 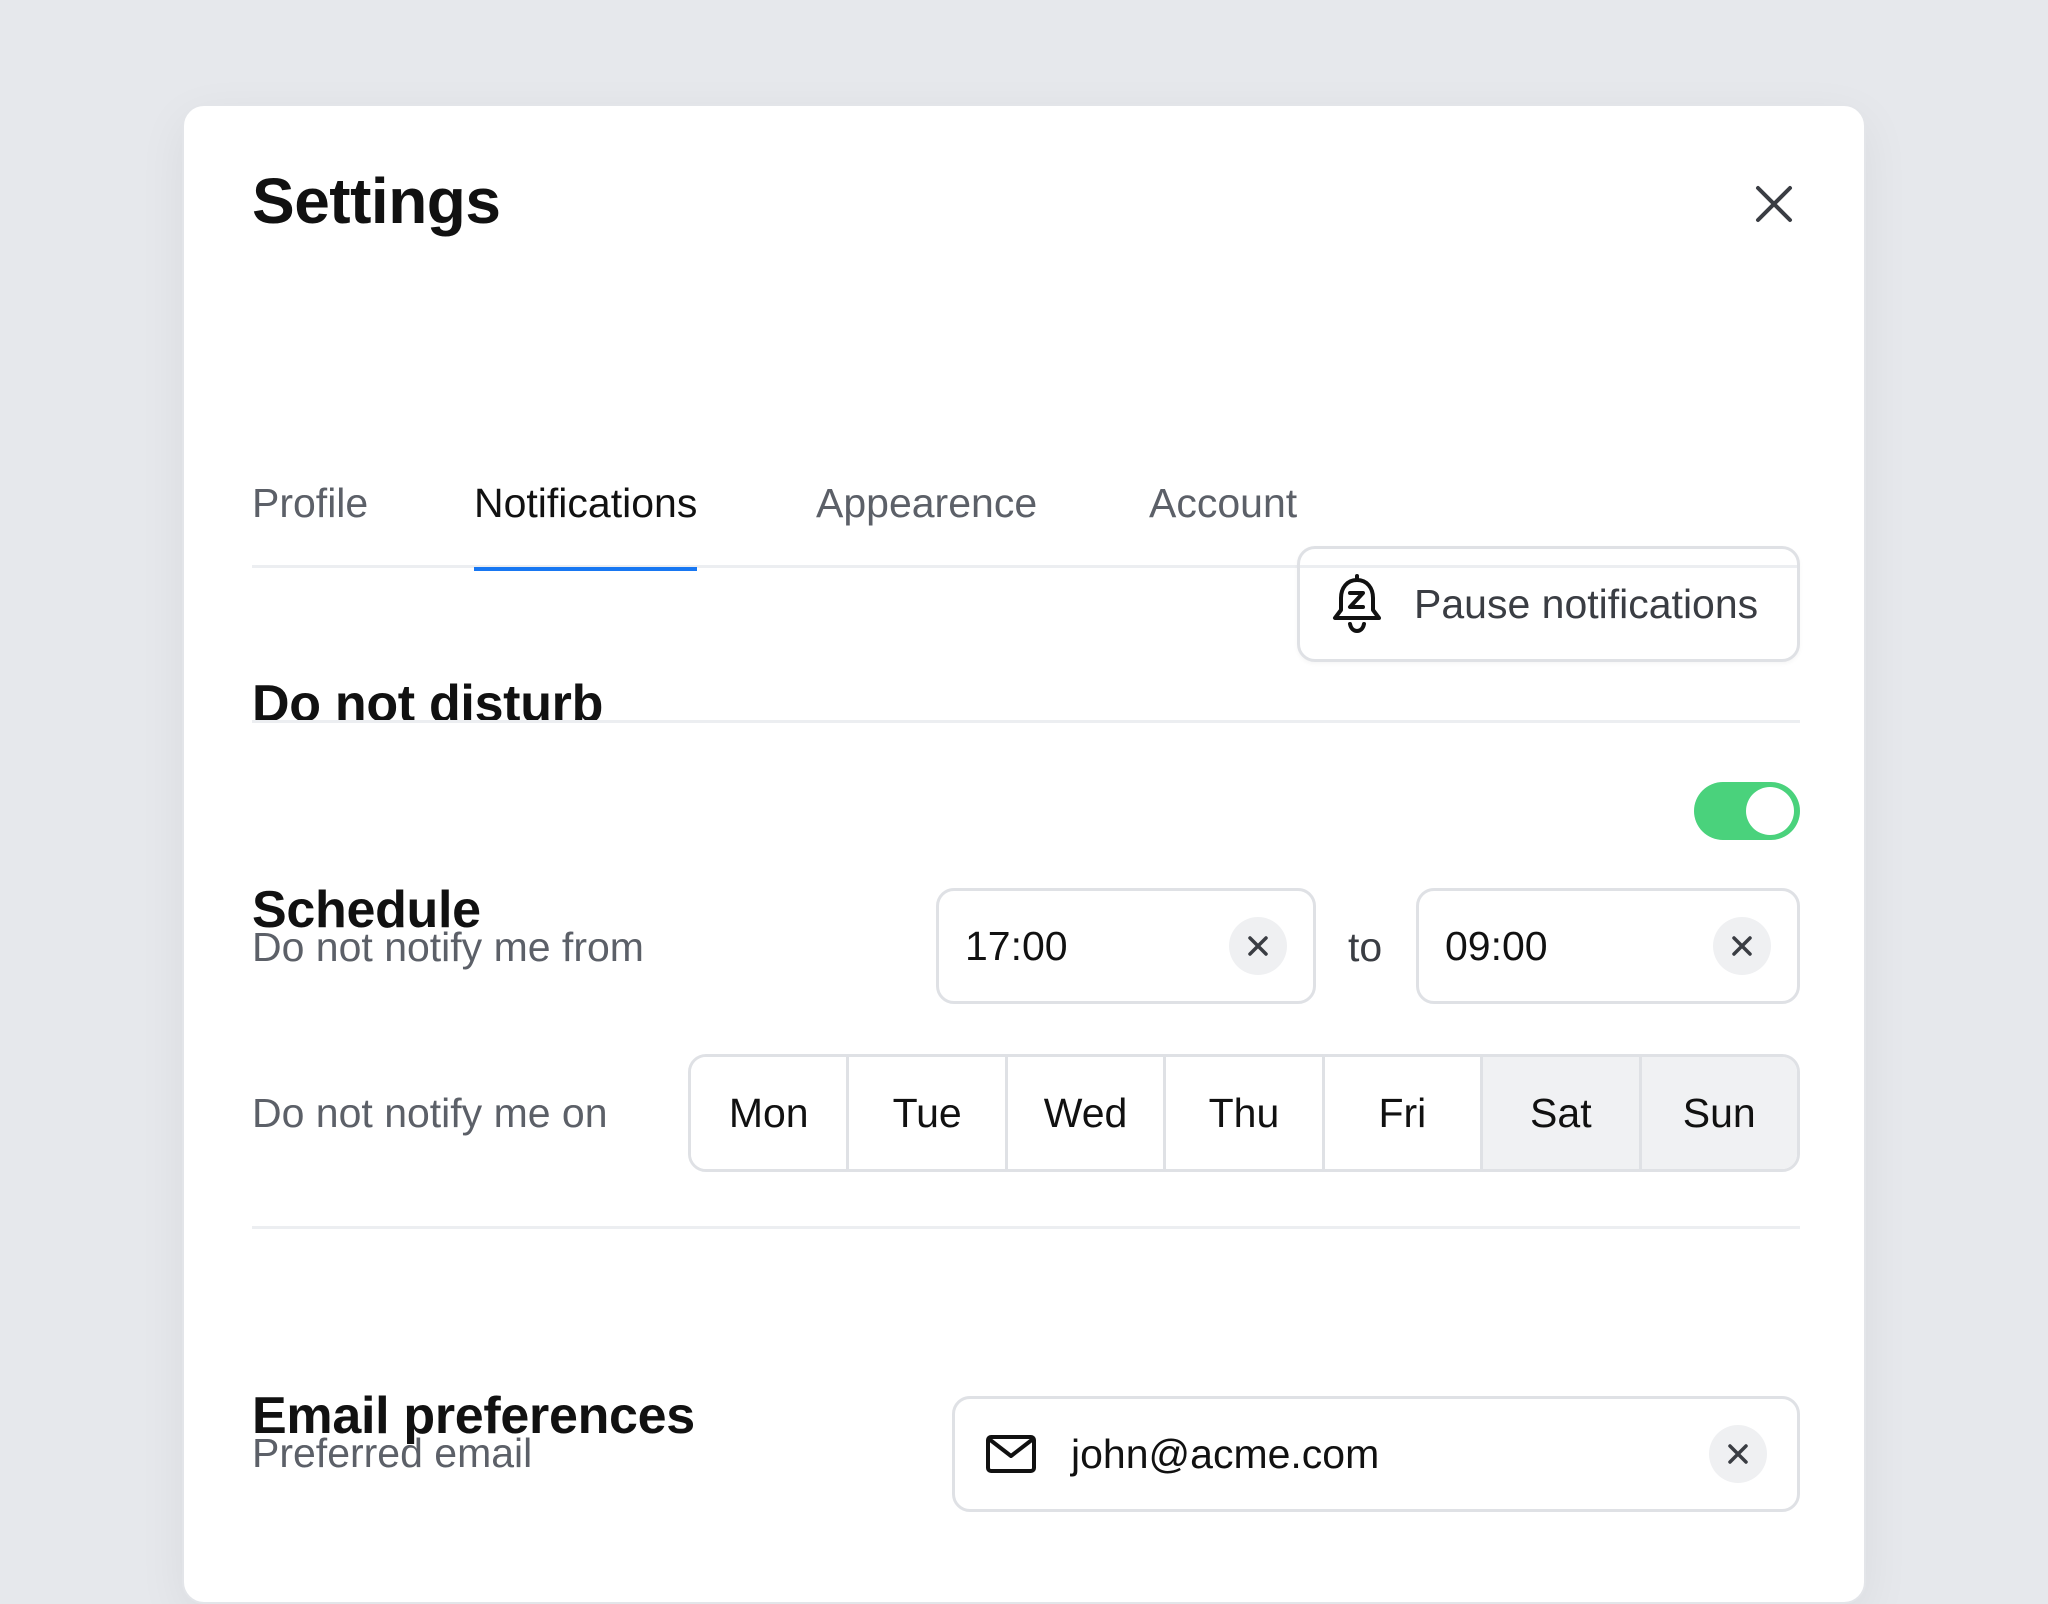 What do you see at coordinates (427, 704) in the screenshot?
I see `dnd-title: Do not disturb` at bounding box center [427, 704].